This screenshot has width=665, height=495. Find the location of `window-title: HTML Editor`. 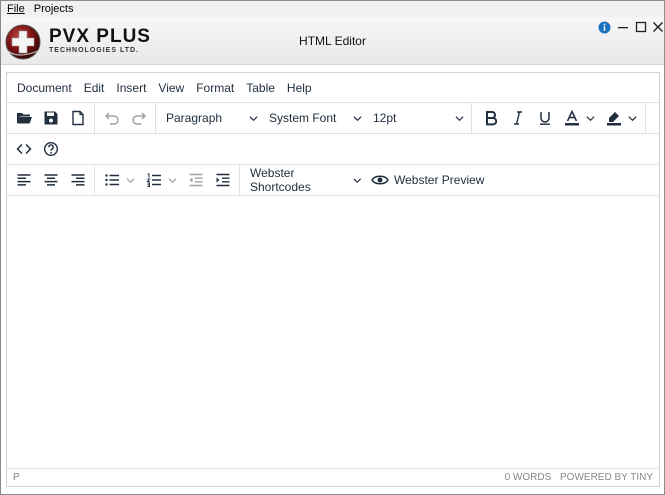

window-title: HTML Editor is located at coordinates (332, 41).